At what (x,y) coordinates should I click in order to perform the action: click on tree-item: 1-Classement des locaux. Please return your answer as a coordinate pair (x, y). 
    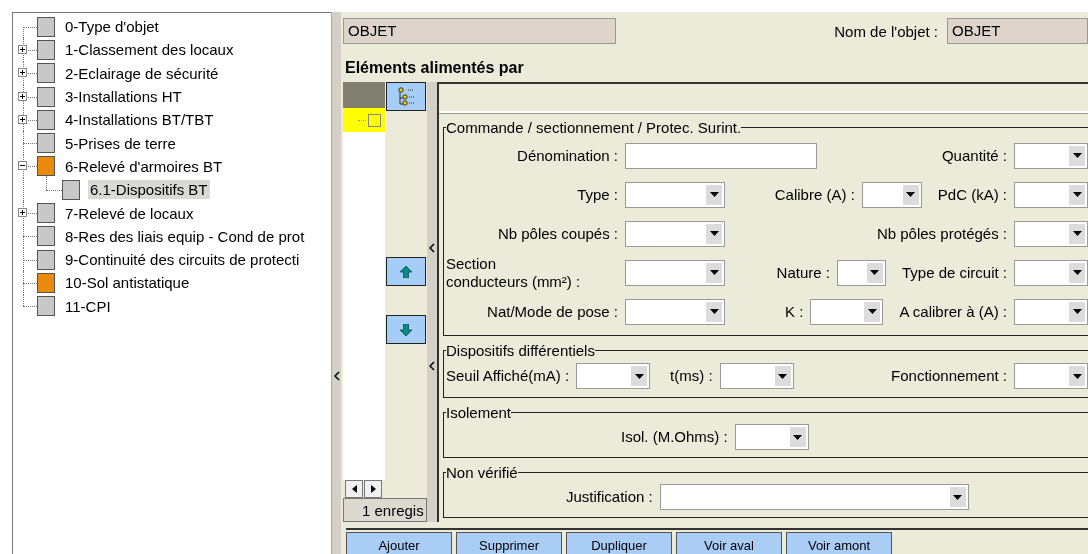
    Looking at the image, I should click on (149, 50).